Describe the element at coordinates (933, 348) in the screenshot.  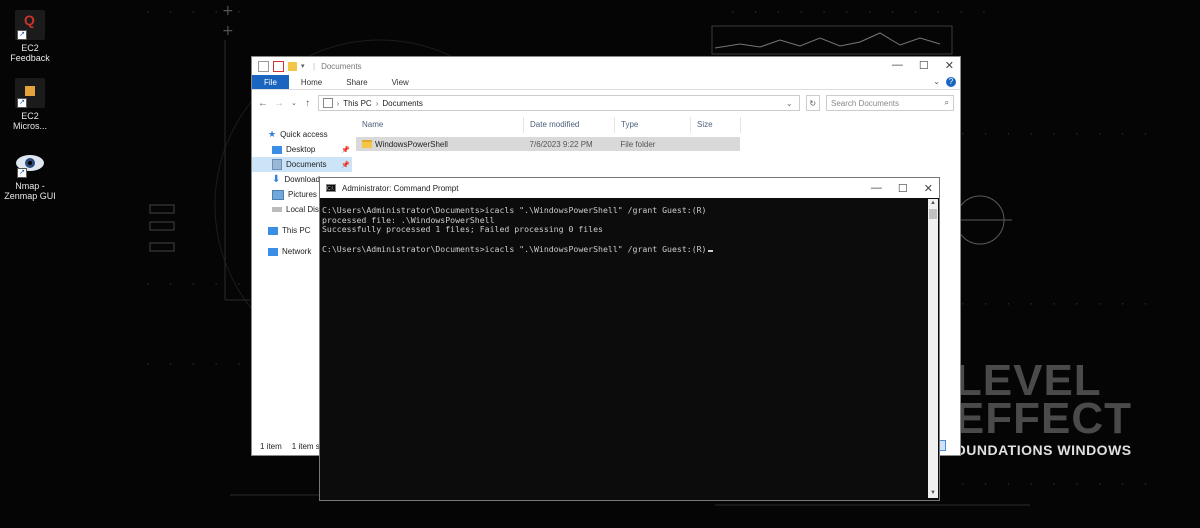
I see `vertical-scrollbar: ▲ ▼` at that location.